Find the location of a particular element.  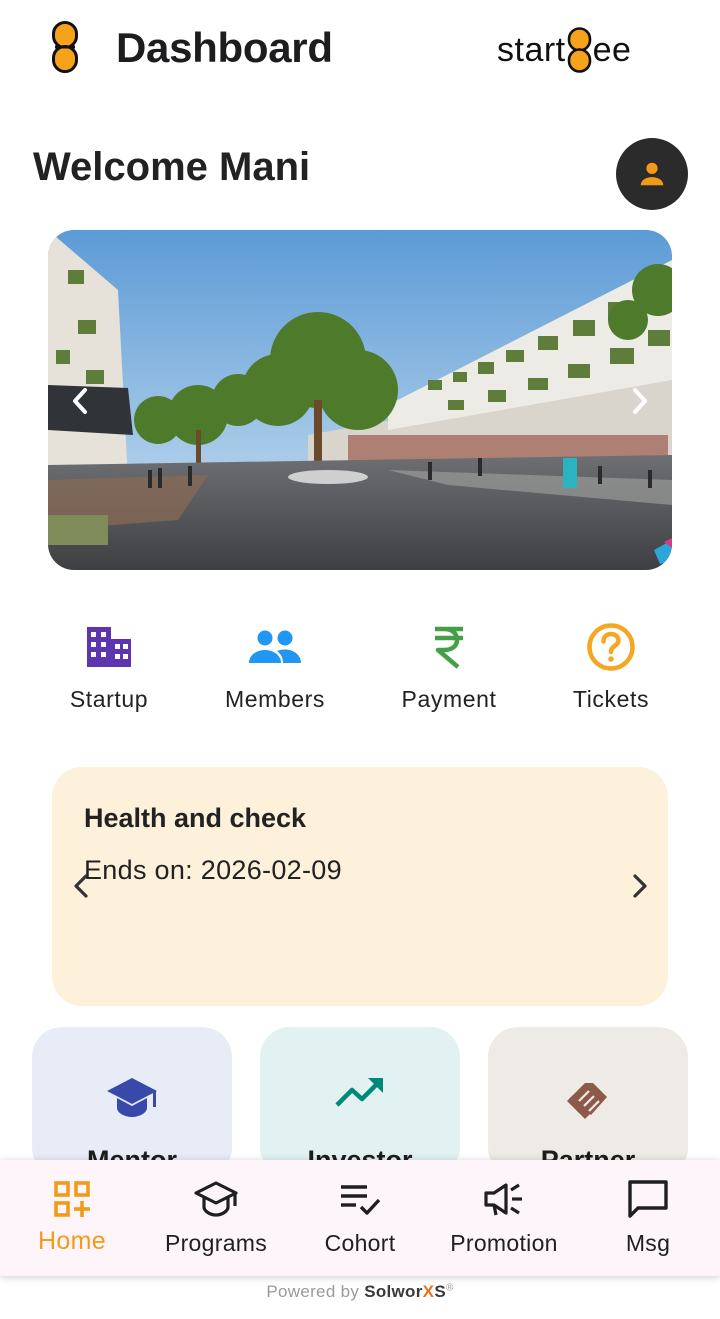

mentor-tile: Mentor is located at coordinates (132, 1102).